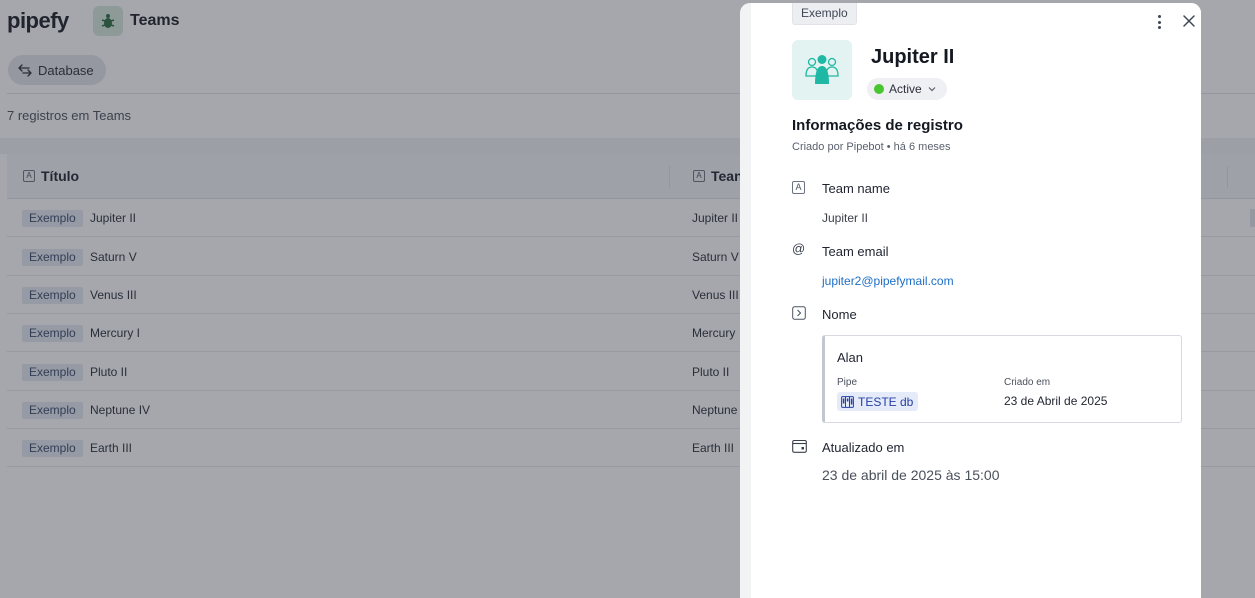  What do you see at coordinates (856, 188) in the screenshot?
I see `field-label-team-name: Team name` at bounding box center [856, 188].